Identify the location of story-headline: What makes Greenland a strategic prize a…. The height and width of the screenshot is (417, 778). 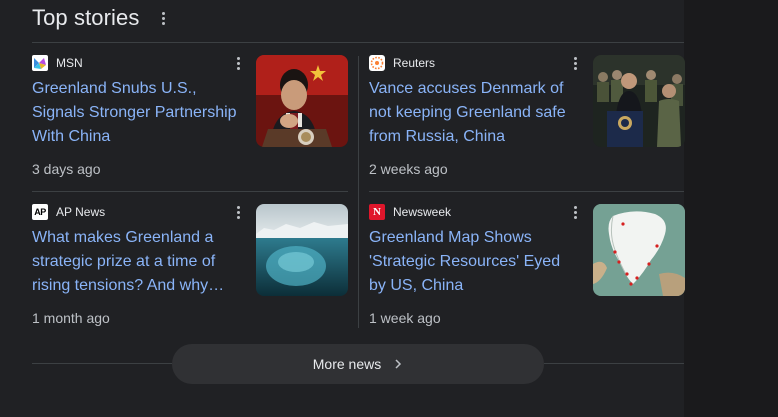
(138, 262).